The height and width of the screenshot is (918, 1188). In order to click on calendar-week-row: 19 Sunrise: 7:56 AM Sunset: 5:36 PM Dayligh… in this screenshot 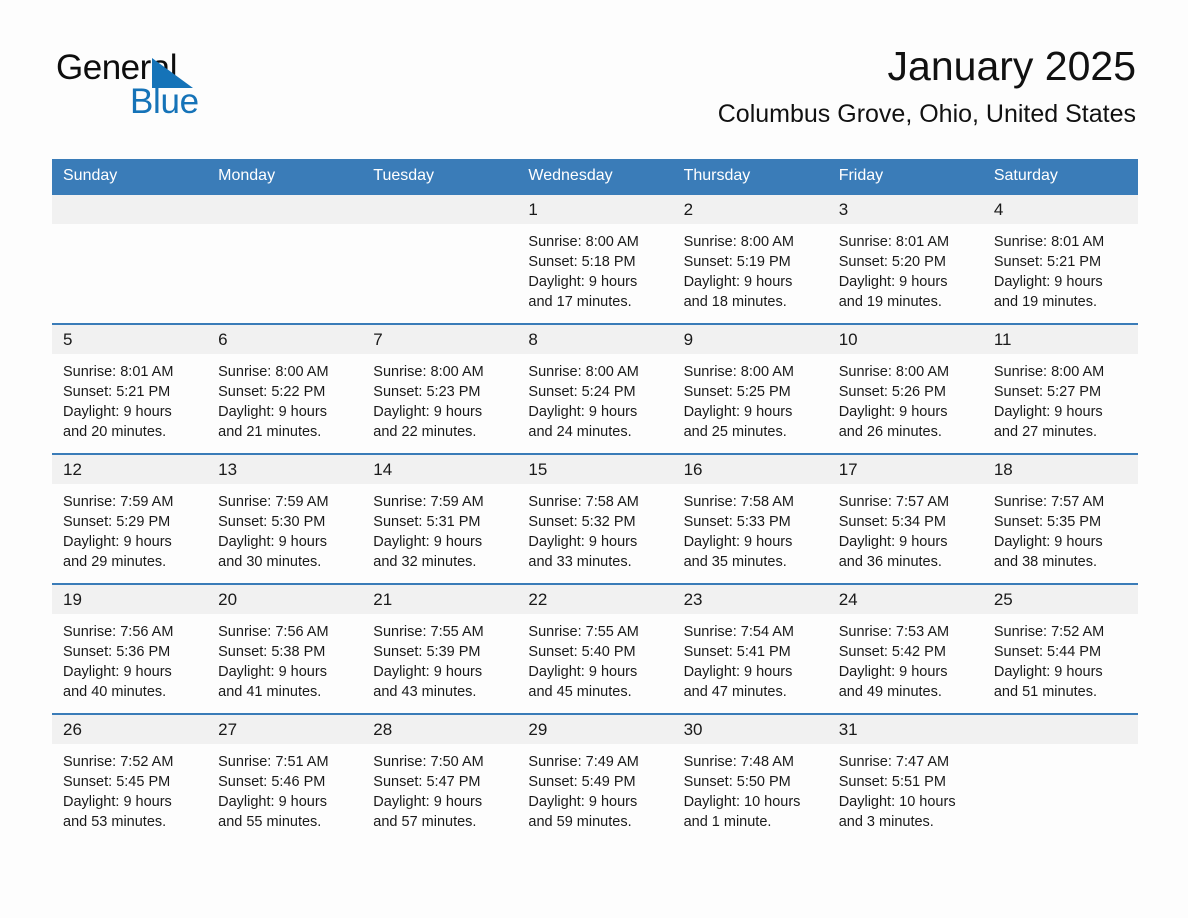, I will do `click(595, 648)`.